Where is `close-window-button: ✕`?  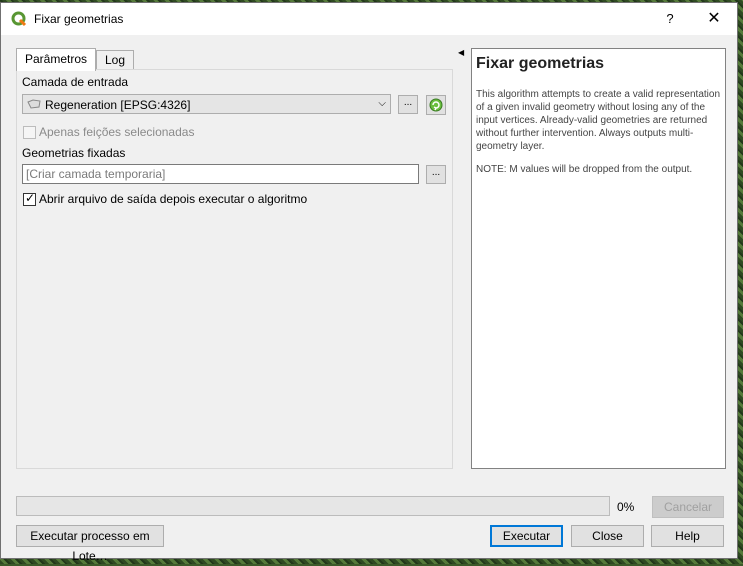
close-window-button: ✕ is located at coordinates (714, 19).